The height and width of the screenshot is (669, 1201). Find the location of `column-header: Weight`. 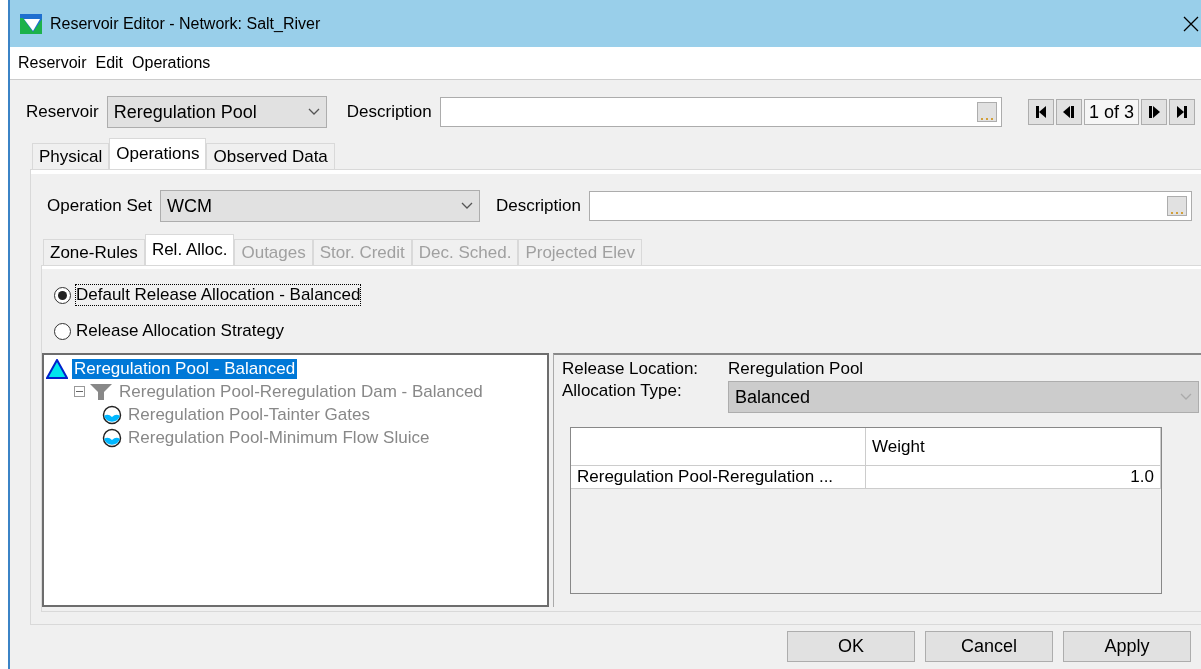

column-header: Weight is located at coordinates (1013, 447).